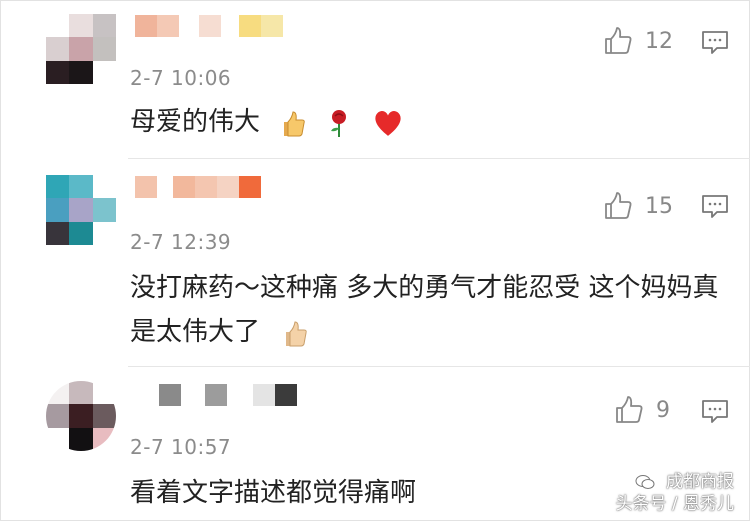 The image size is (750, 521). Describe the element at coordinates (338, 123) in the screenshot. I see `rose-emoji` at that location.